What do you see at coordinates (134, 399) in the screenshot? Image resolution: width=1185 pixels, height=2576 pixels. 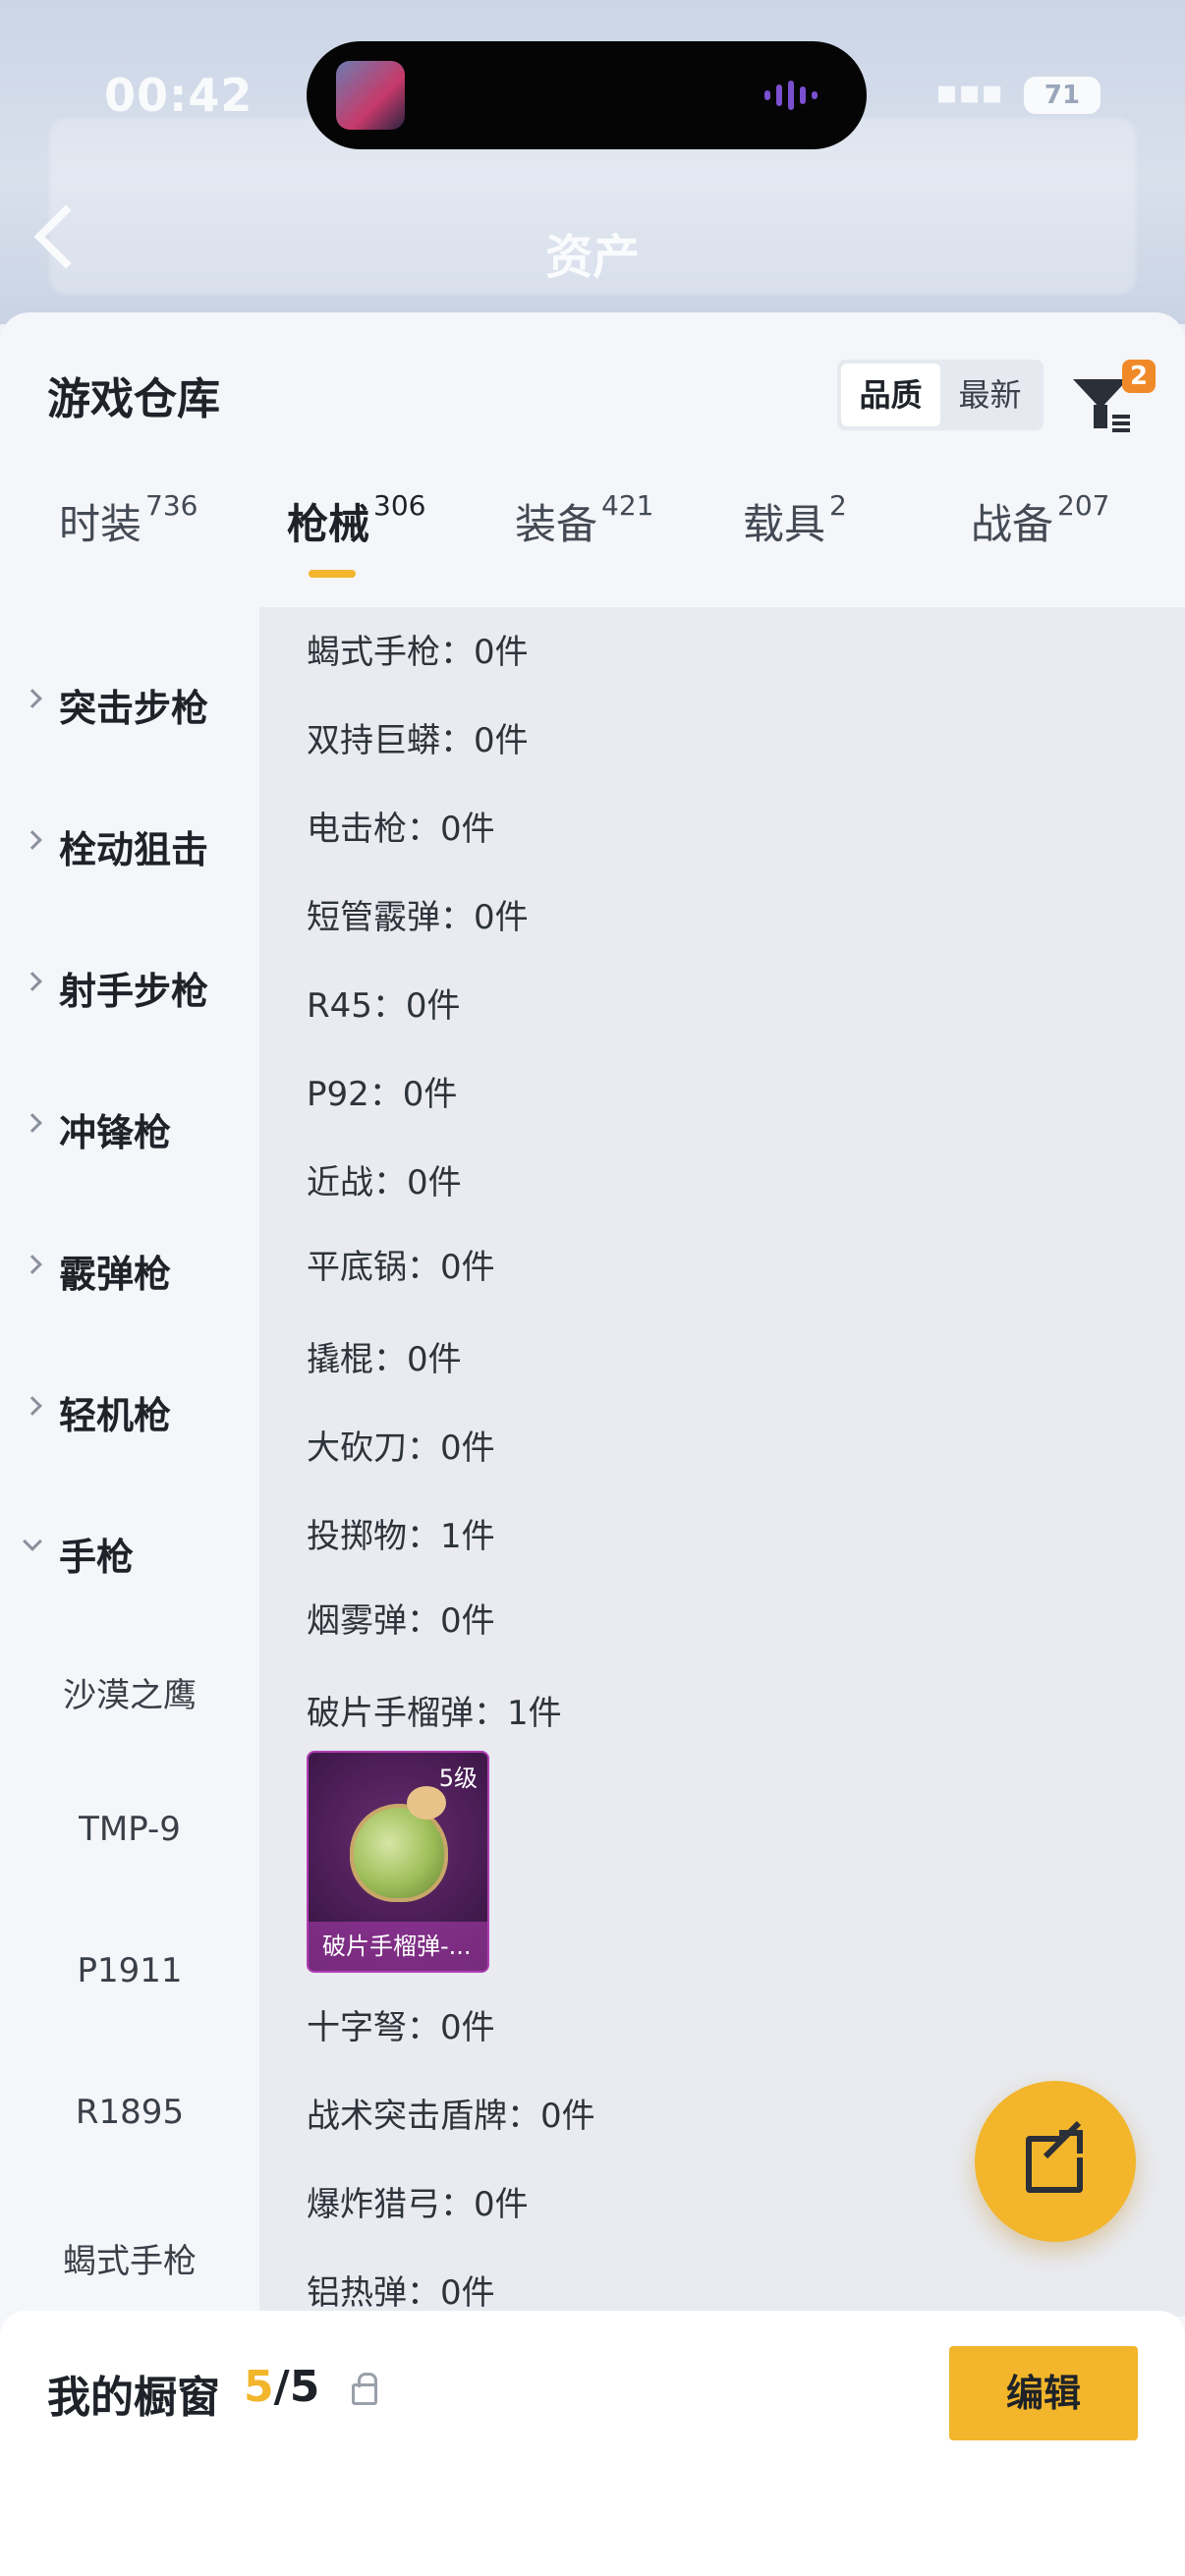 I see `warehouse-title: 游戏仓库` at bounding box center [134, 399].